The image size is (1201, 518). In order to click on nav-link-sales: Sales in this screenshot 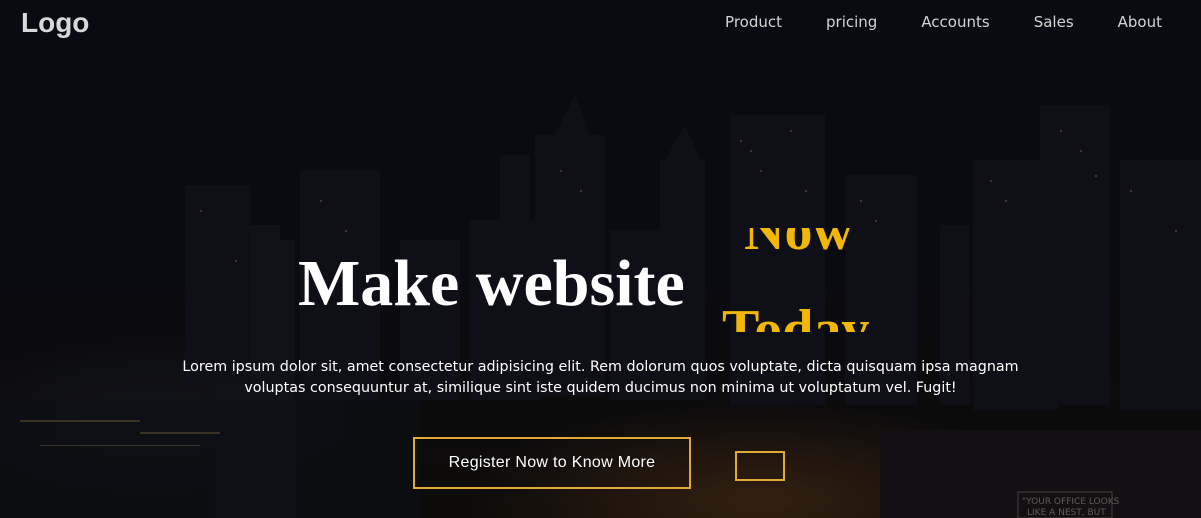, I will do `click(1054, 22)`.